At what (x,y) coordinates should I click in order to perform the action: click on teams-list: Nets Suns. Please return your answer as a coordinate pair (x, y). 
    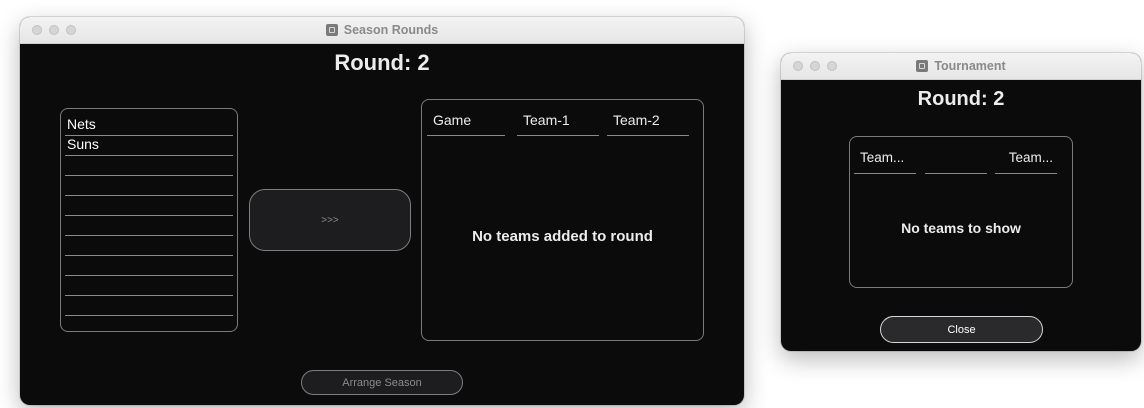
    Looking at the image, I should click on (149, 220).